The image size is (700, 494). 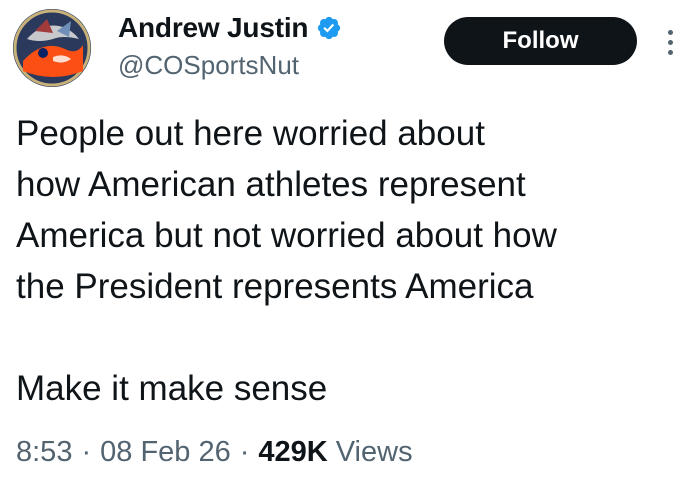 I want to click on author-display-name: Andrew Justin, so click(x=213, y=28).